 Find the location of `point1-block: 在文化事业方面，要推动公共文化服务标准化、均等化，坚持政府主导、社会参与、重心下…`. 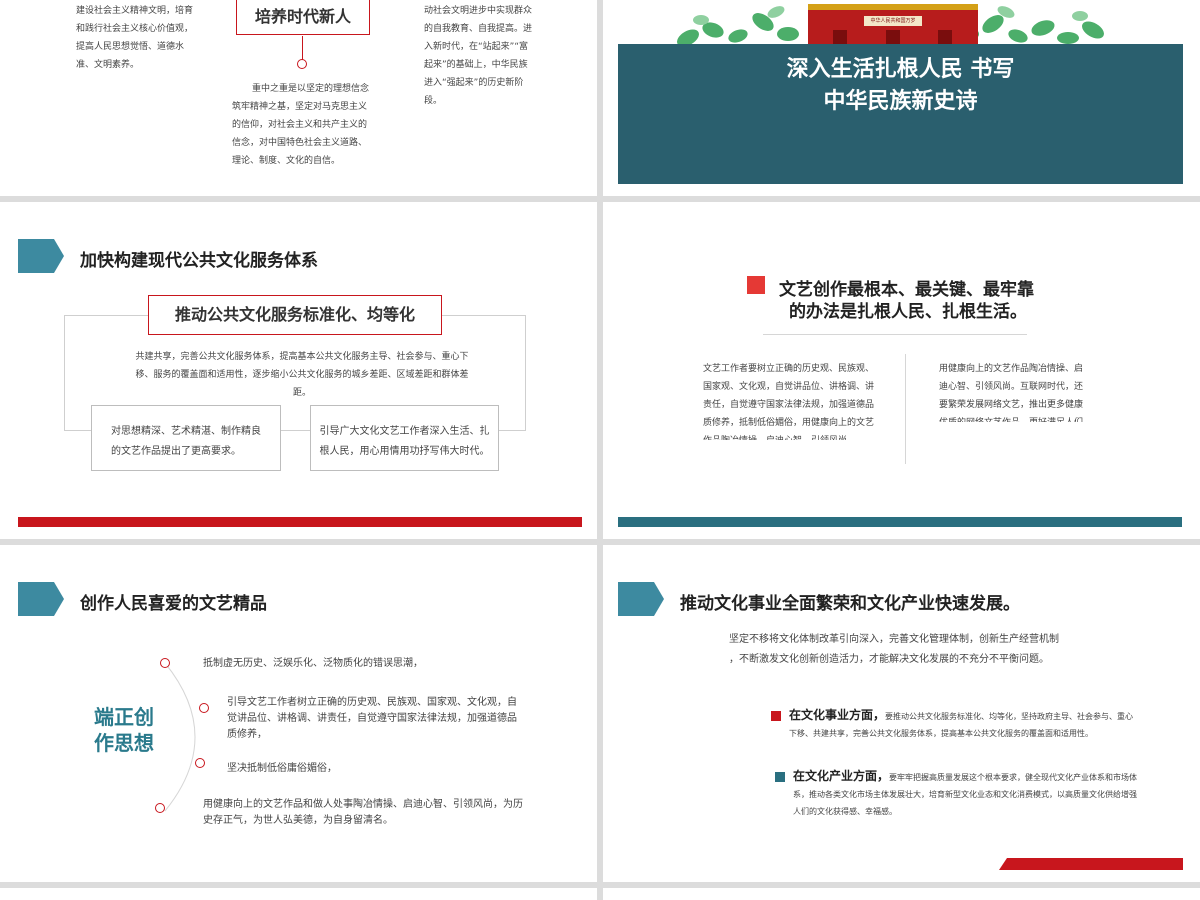

point1-block: 在文化事业方面，要推动公共文化服务标准化、均等化，坚持政府主导、社会参与、重心下… is located at coordinates (964, 724).